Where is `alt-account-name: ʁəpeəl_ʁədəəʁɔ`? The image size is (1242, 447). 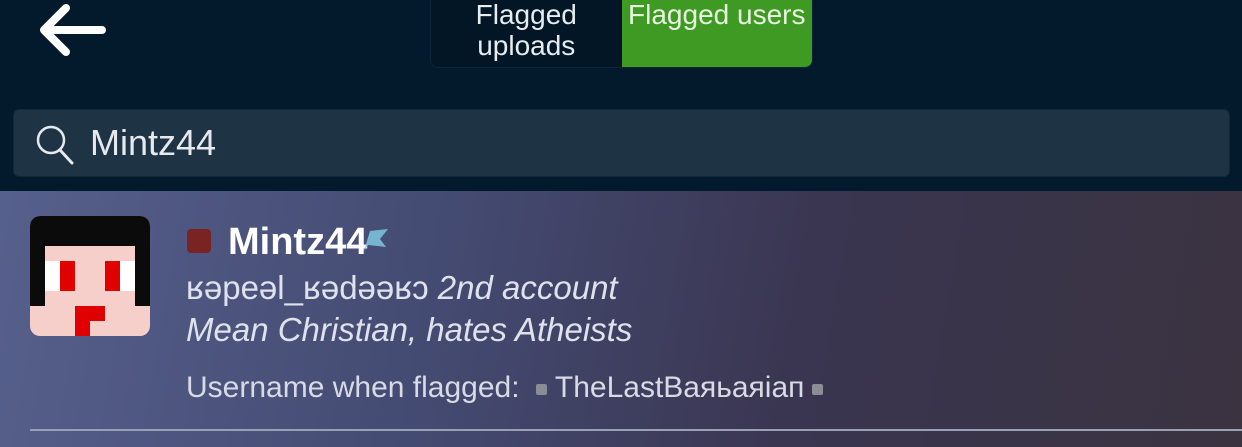
alt-account-name: ʁəpeəl_ʁədəəʁɔ is located at coordinates (307, 287).